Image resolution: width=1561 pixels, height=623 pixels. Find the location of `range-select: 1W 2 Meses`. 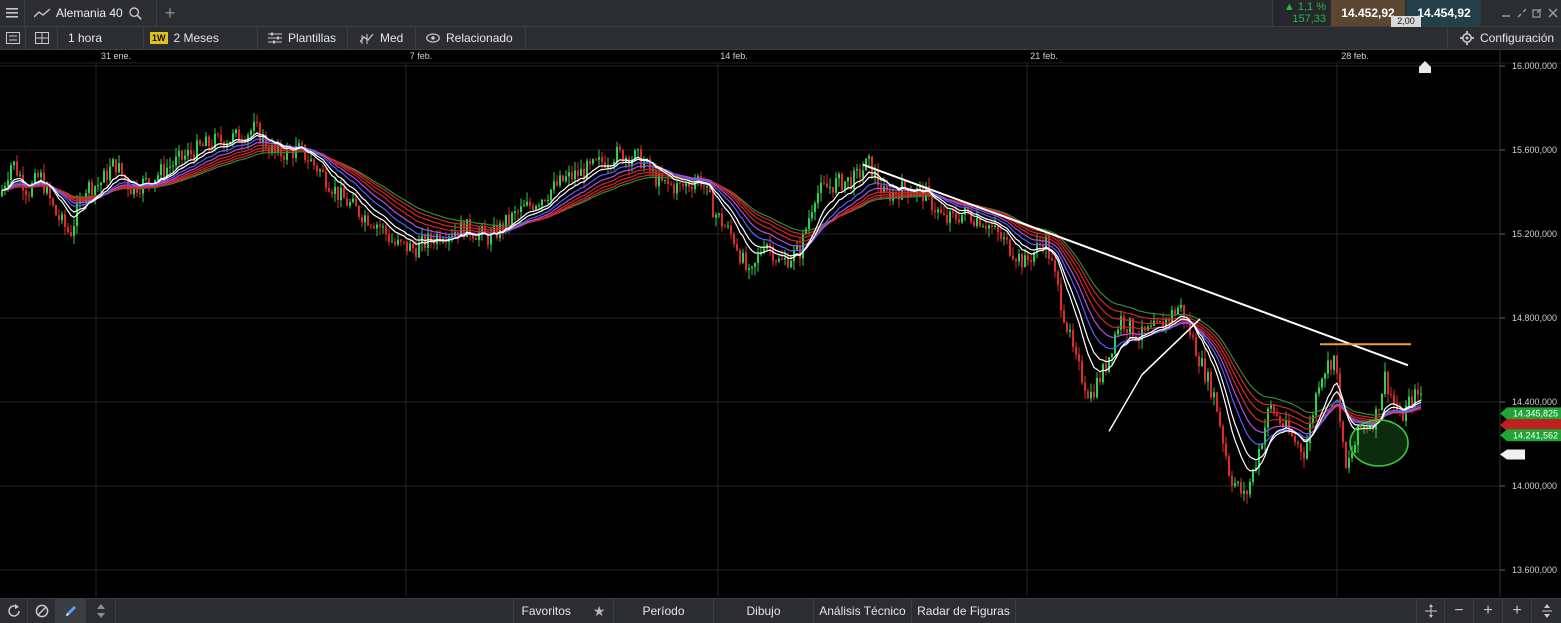

range-select: 1W 2 Meses is located at coordinates (201, 38).